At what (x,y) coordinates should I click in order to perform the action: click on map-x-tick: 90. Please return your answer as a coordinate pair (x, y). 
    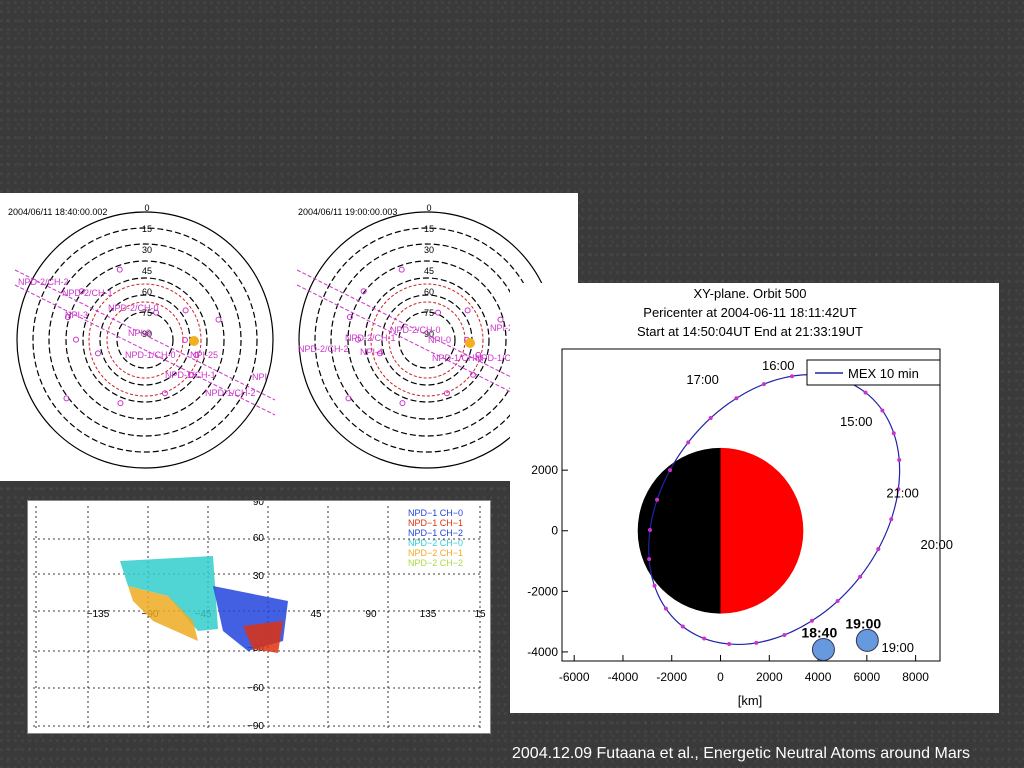
    Looking at the image, I should click on (371, 614).